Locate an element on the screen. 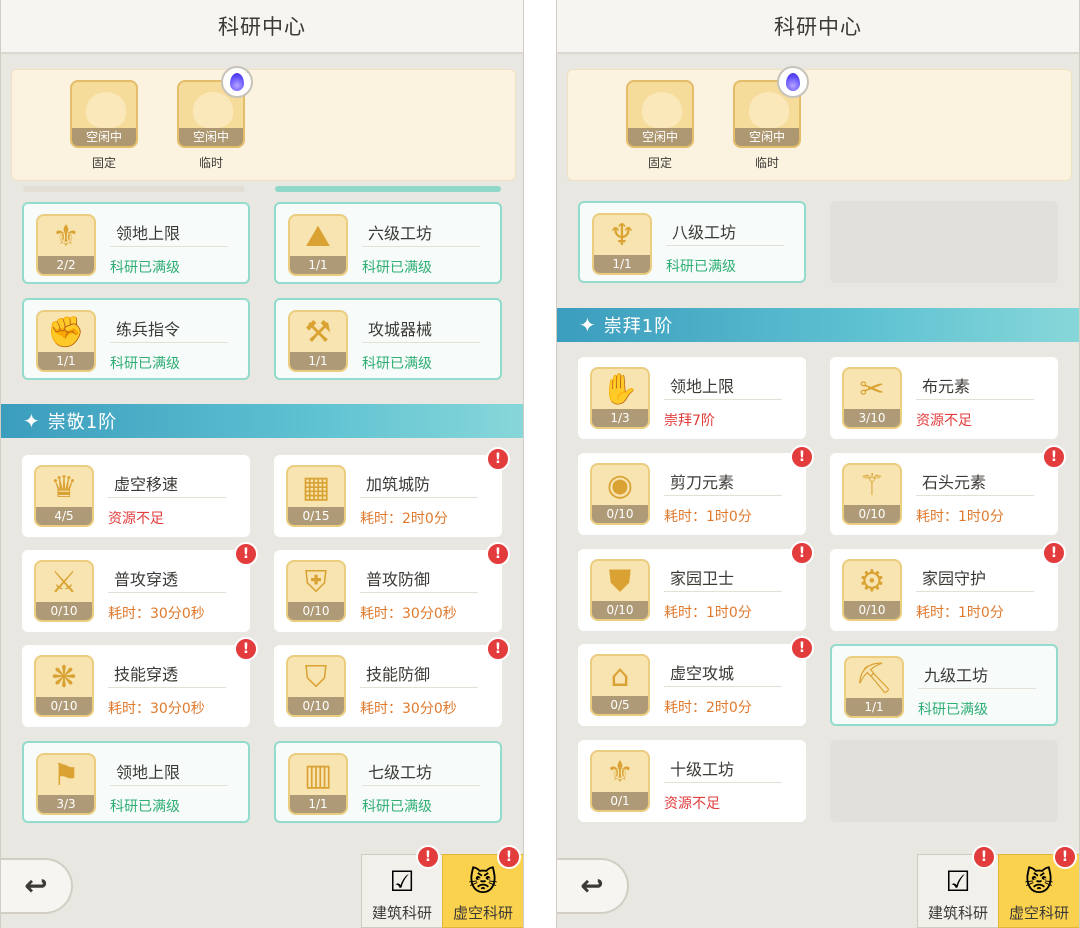  research-icon: ⛉ 0/10 is located at coordinates (316, 686).